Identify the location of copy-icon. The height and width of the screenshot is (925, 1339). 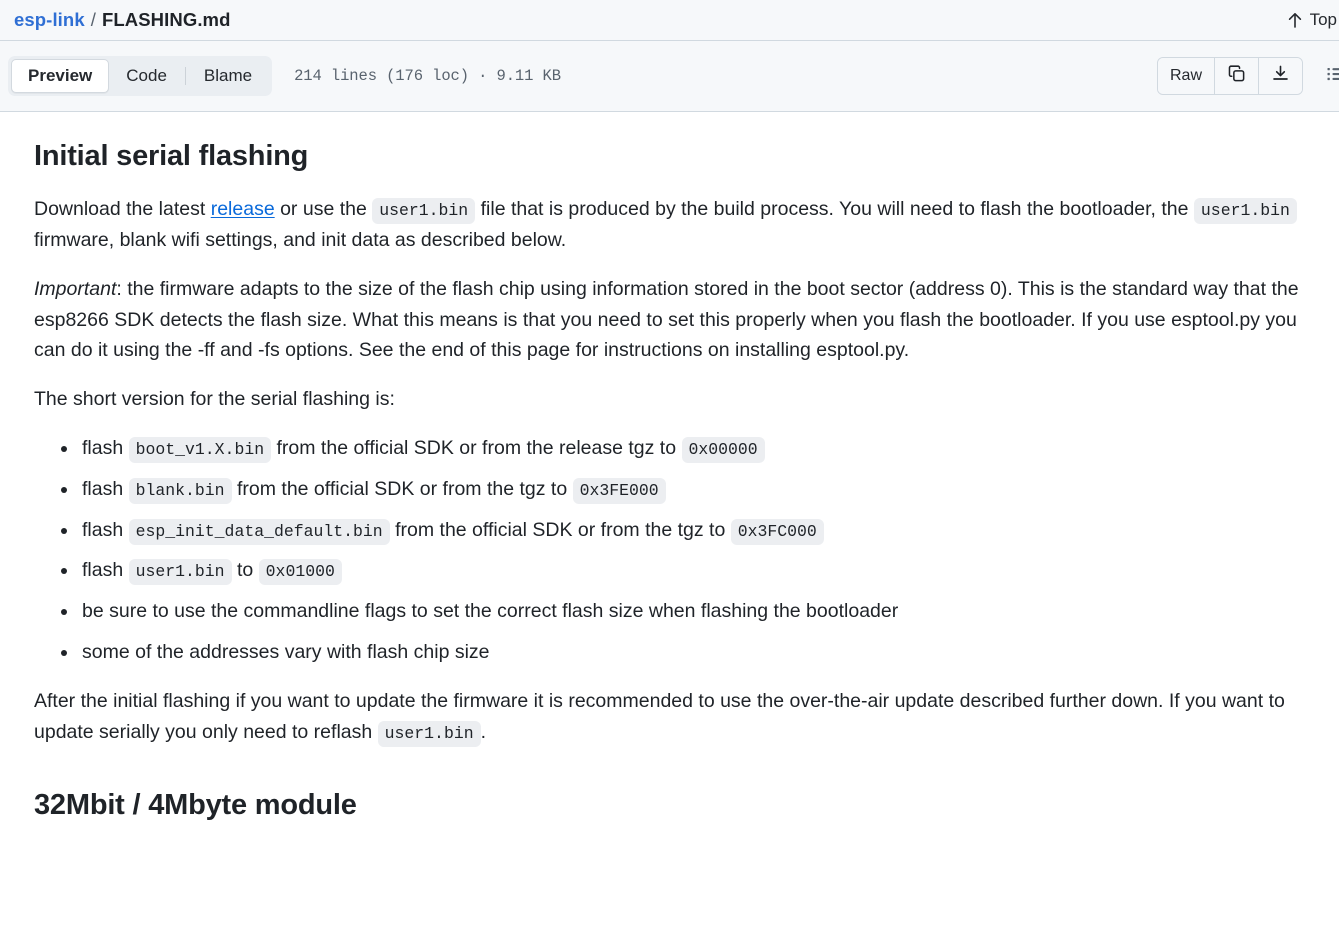
(1236, 76).